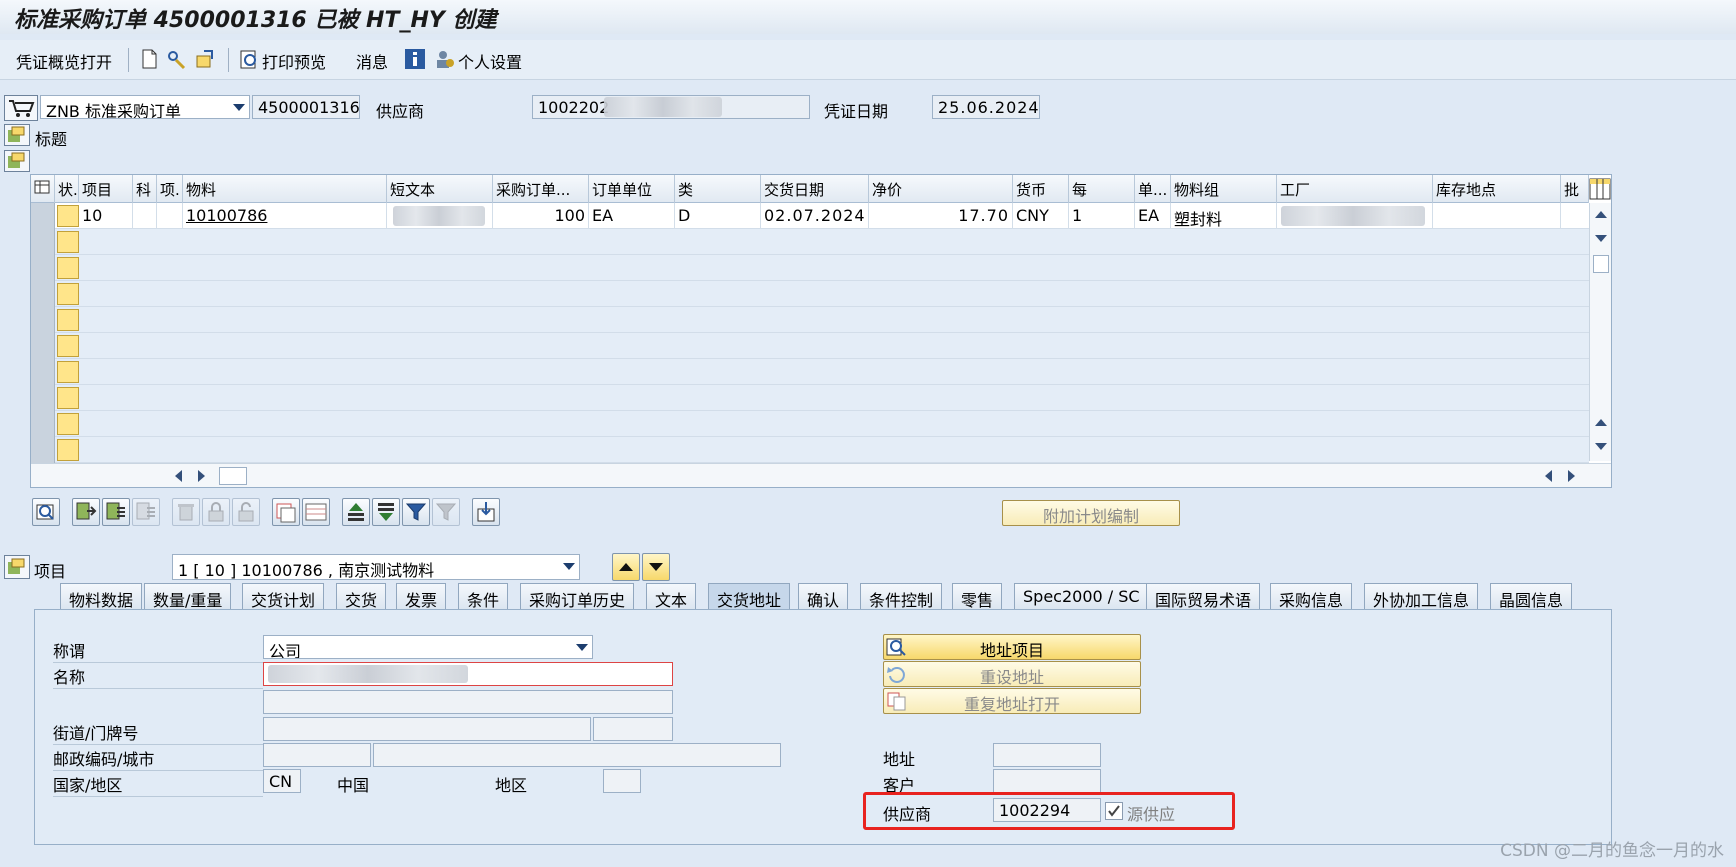  I want to click on reset-address-button: 重设地址, so click(1012, 674).